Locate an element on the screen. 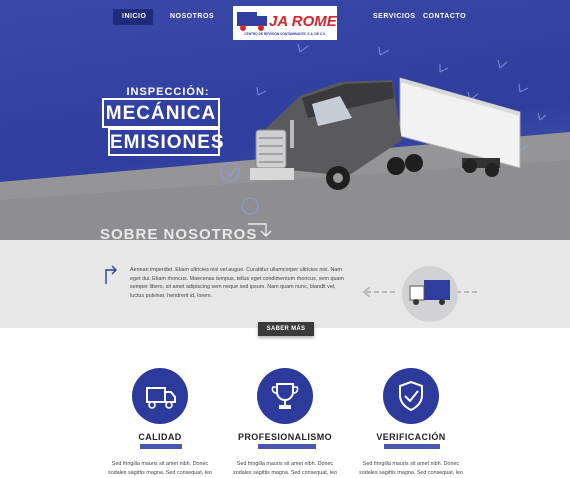 The image size is (570, 478). trophy-icon is located at coordinates (285, 396).